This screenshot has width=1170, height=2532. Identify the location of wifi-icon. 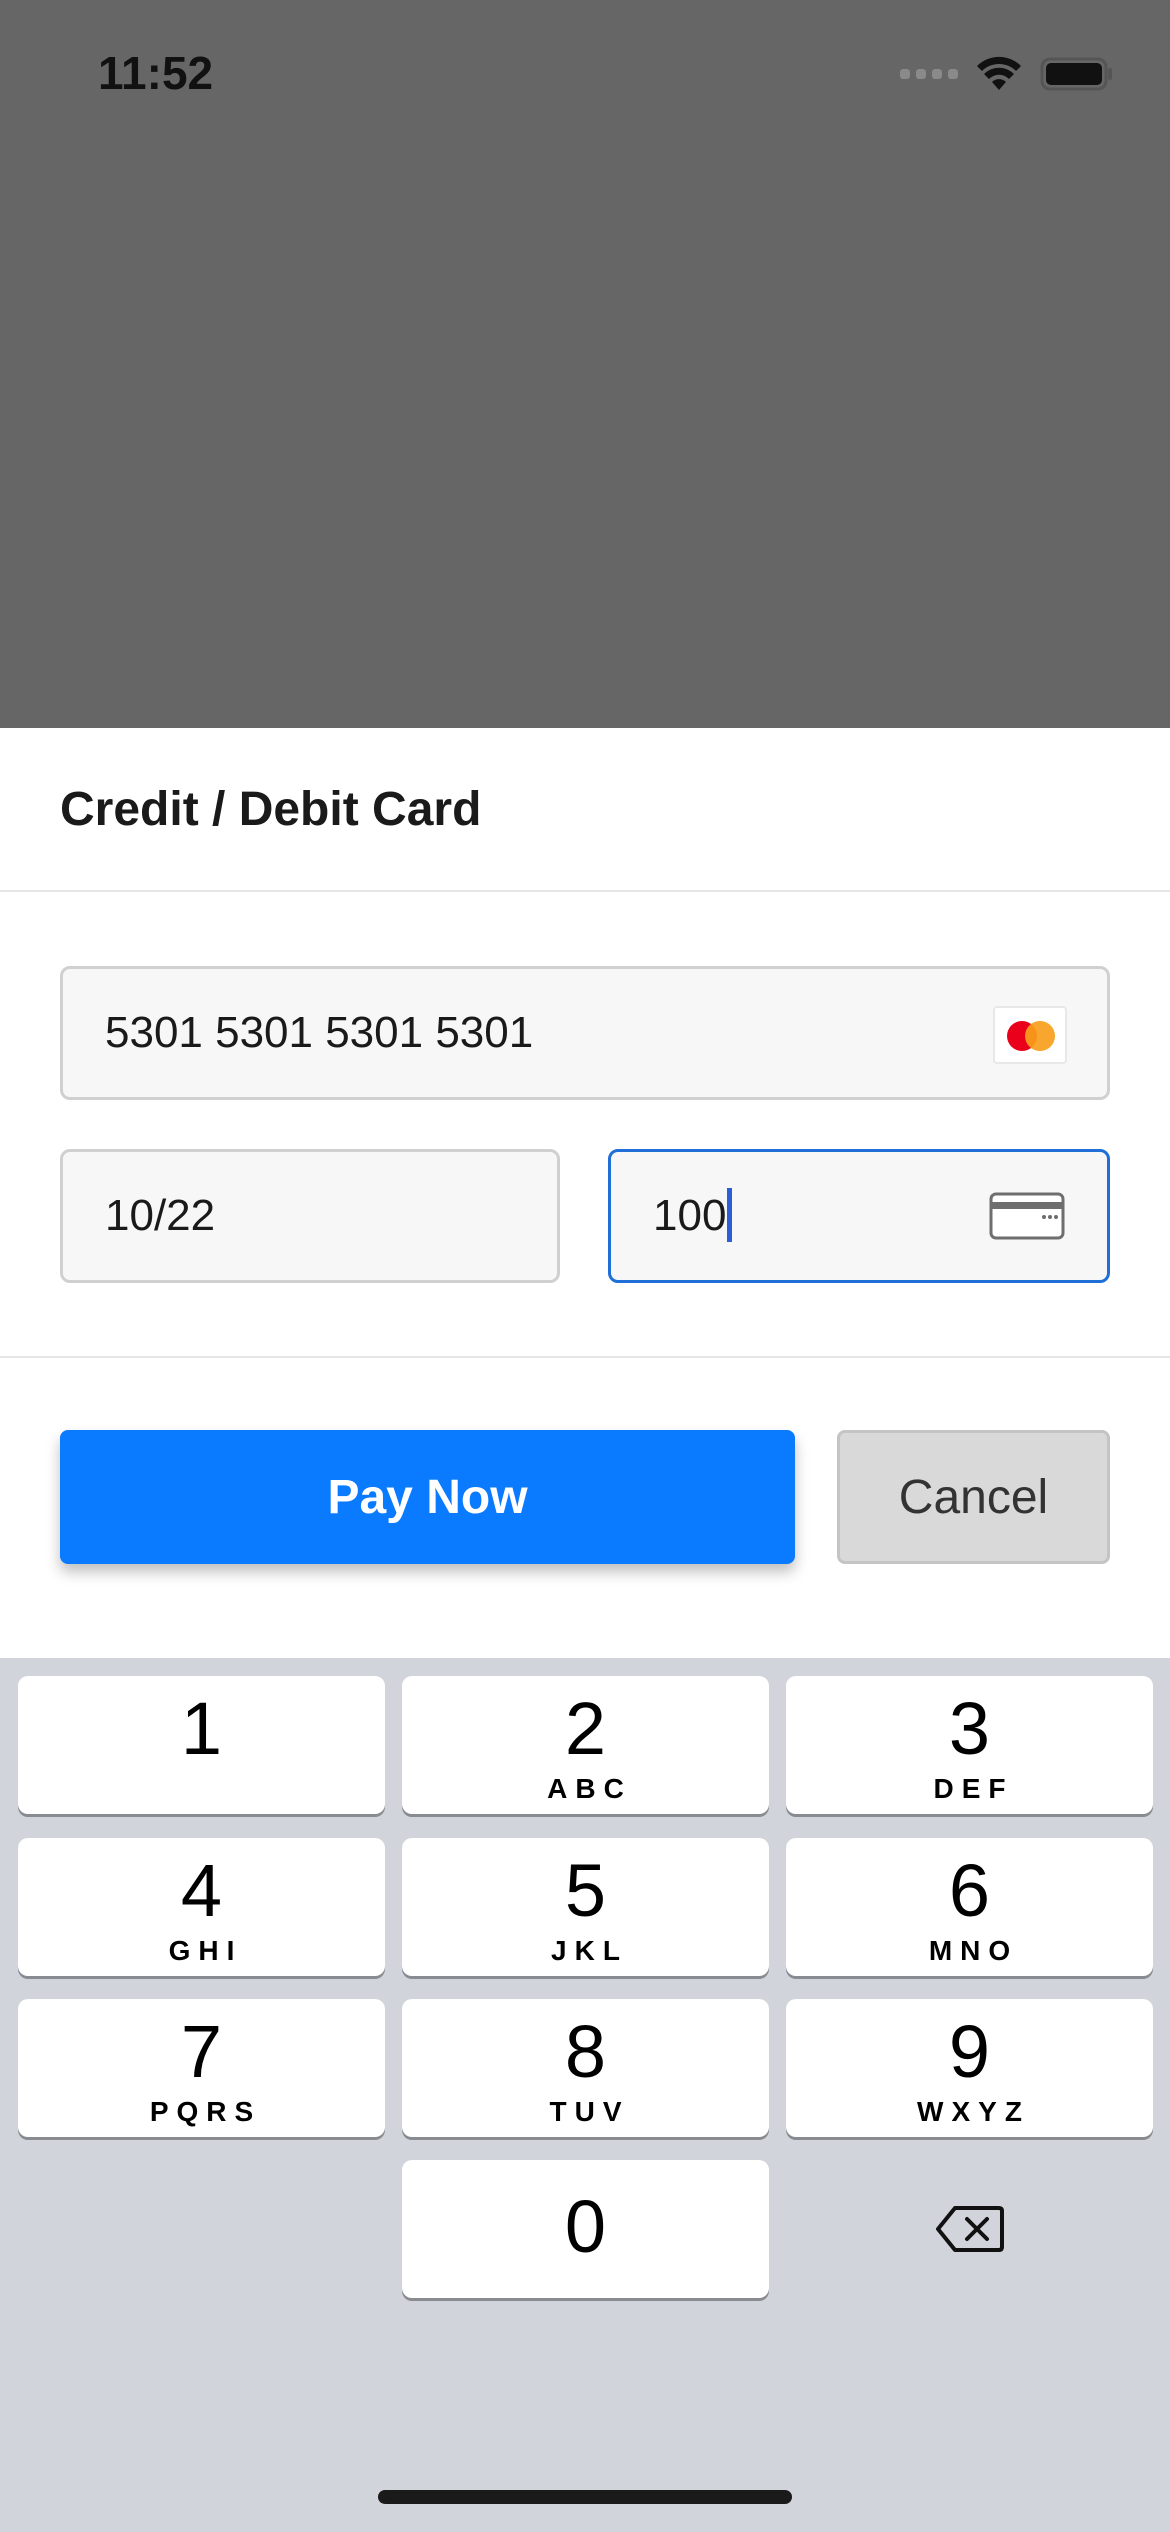
(999, 73).